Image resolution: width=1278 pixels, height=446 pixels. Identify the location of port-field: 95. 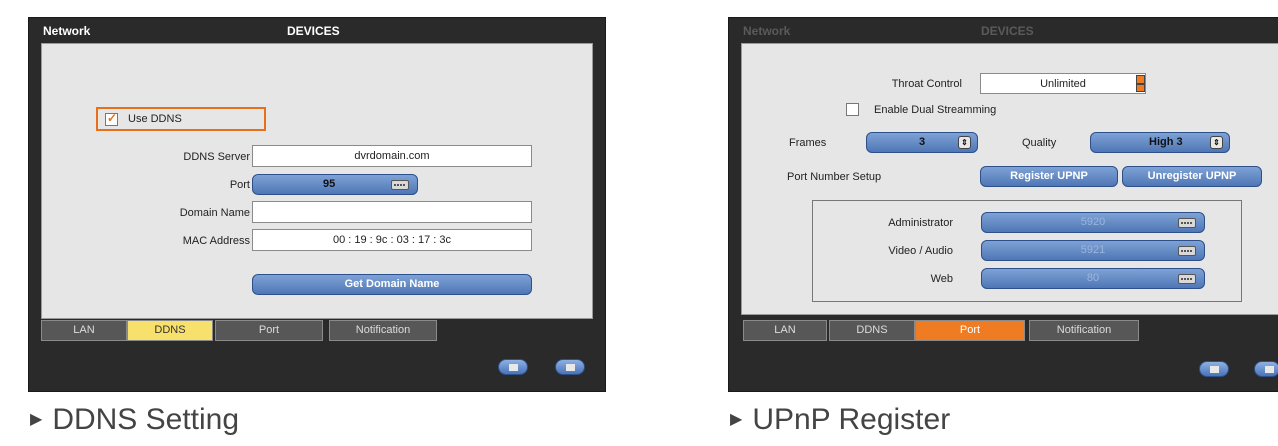
(335, 184).